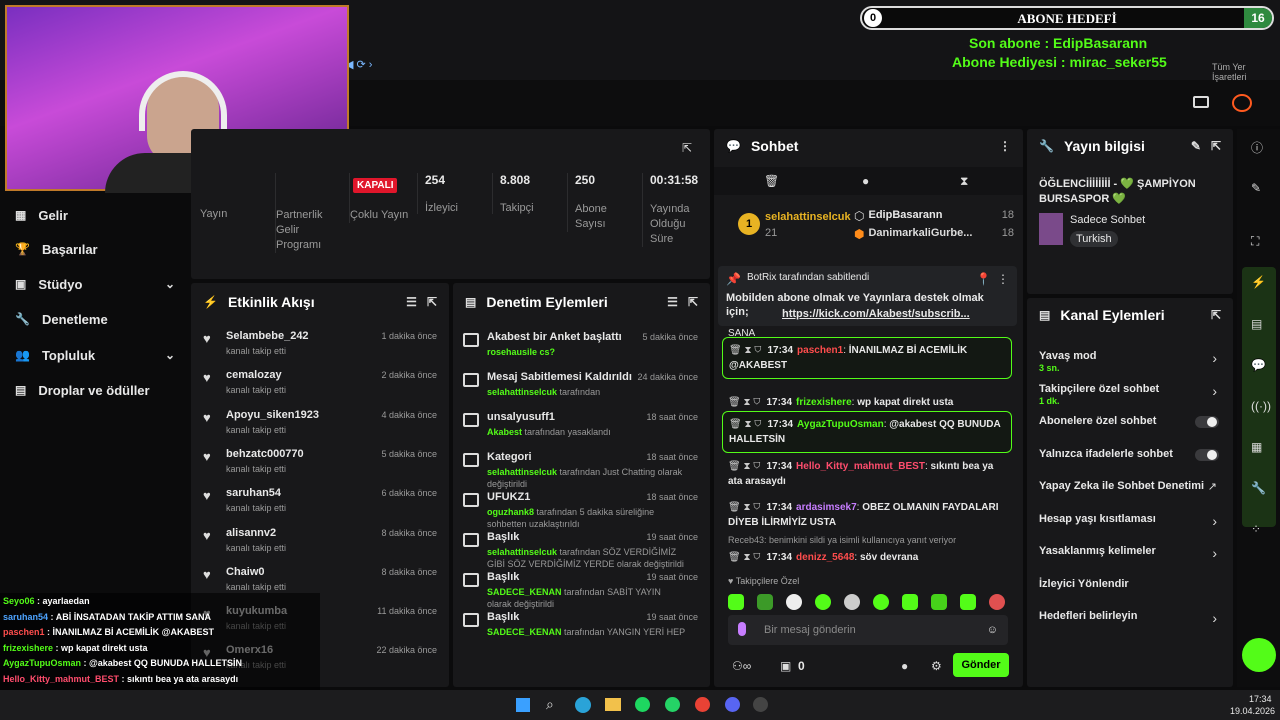 The width and height of the screenshot is (1280, 720). I want to click on sidebar-item-droplar: ▤ Droplar ve ödüller, so click(100, 390).